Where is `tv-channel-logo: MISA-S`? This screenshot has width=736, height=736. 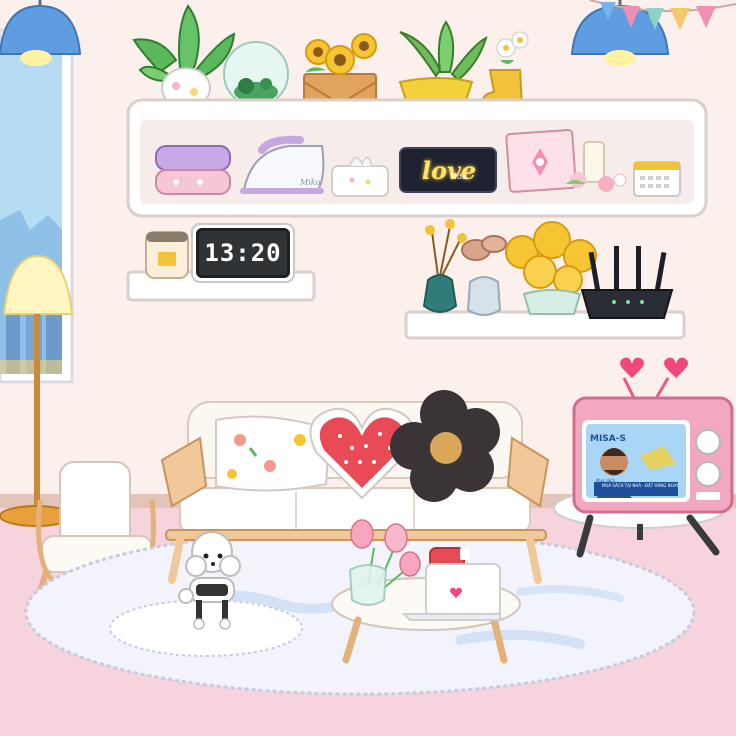
tv-channel-logo: MISA-S is located at coordinates (608, 439).